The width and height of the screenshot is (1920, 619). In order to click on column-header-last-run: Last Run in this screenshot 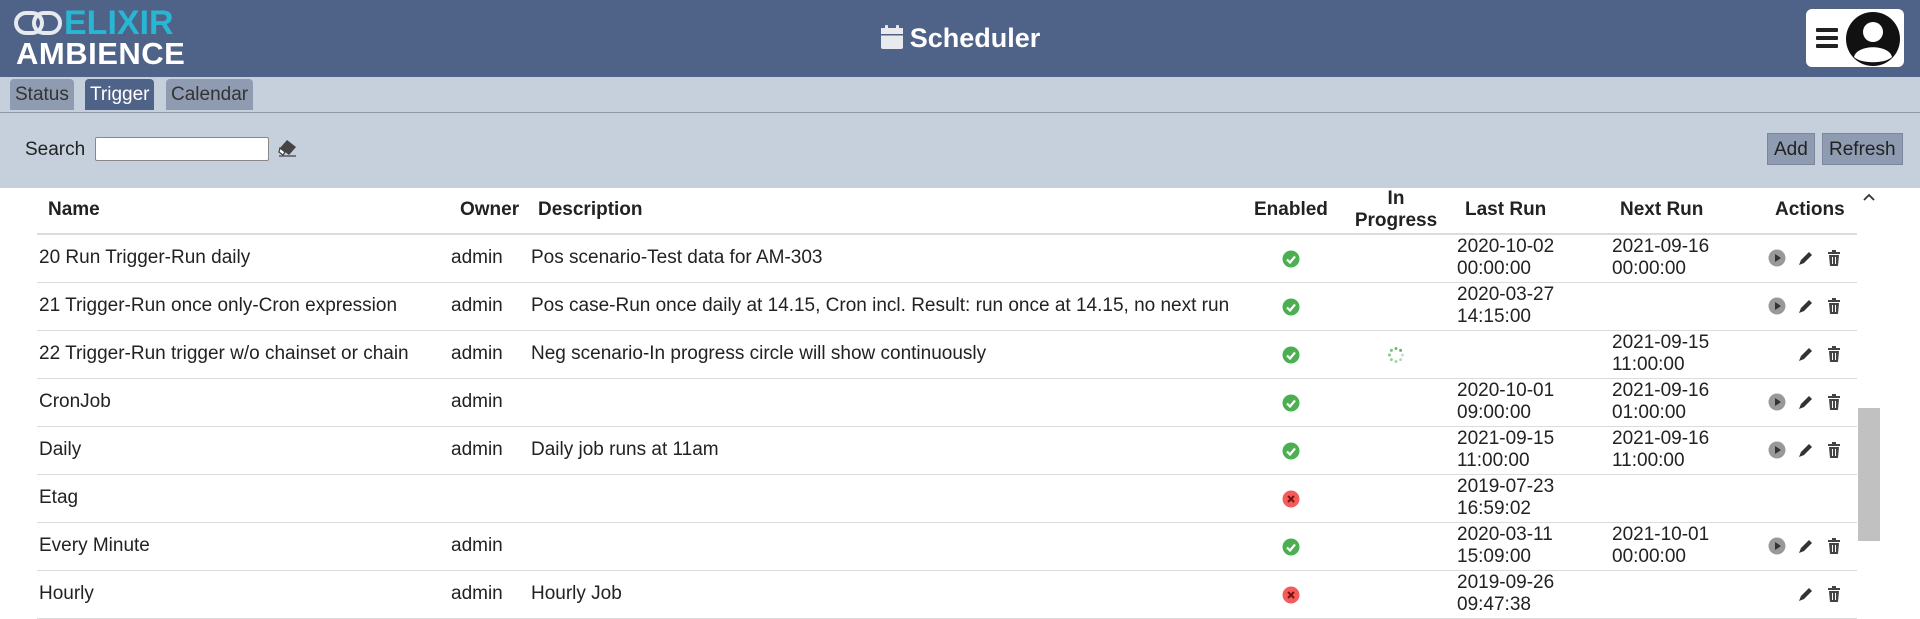, I will do `click(1505, 210)`.